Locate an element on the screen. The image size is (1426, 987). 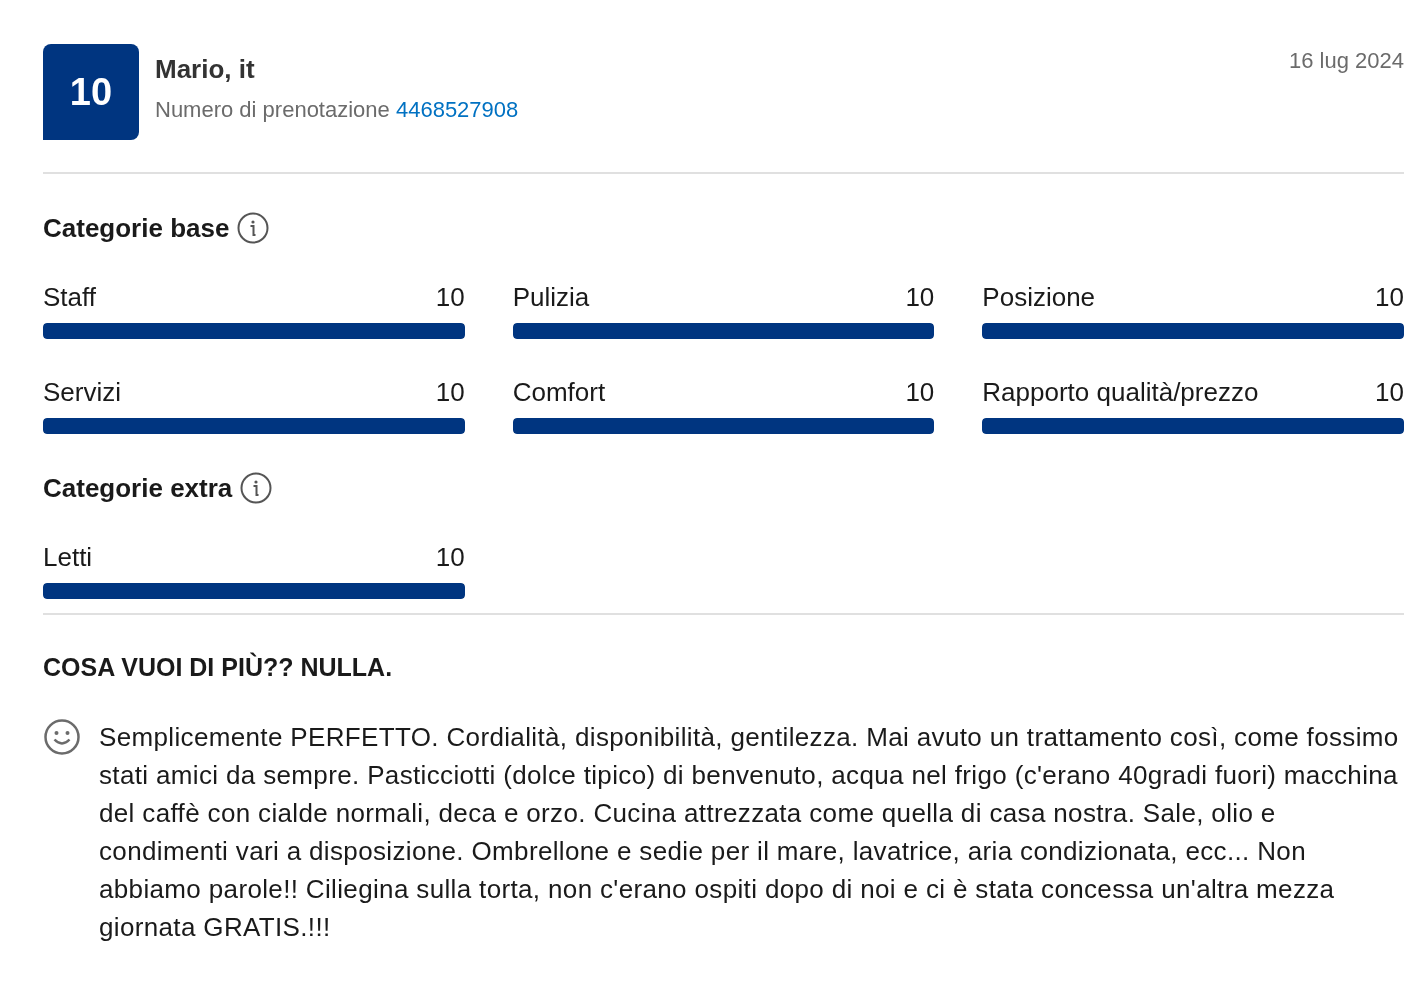
category-label: Rapporto qualità/prezzo is located at coordinates (1120, 392).